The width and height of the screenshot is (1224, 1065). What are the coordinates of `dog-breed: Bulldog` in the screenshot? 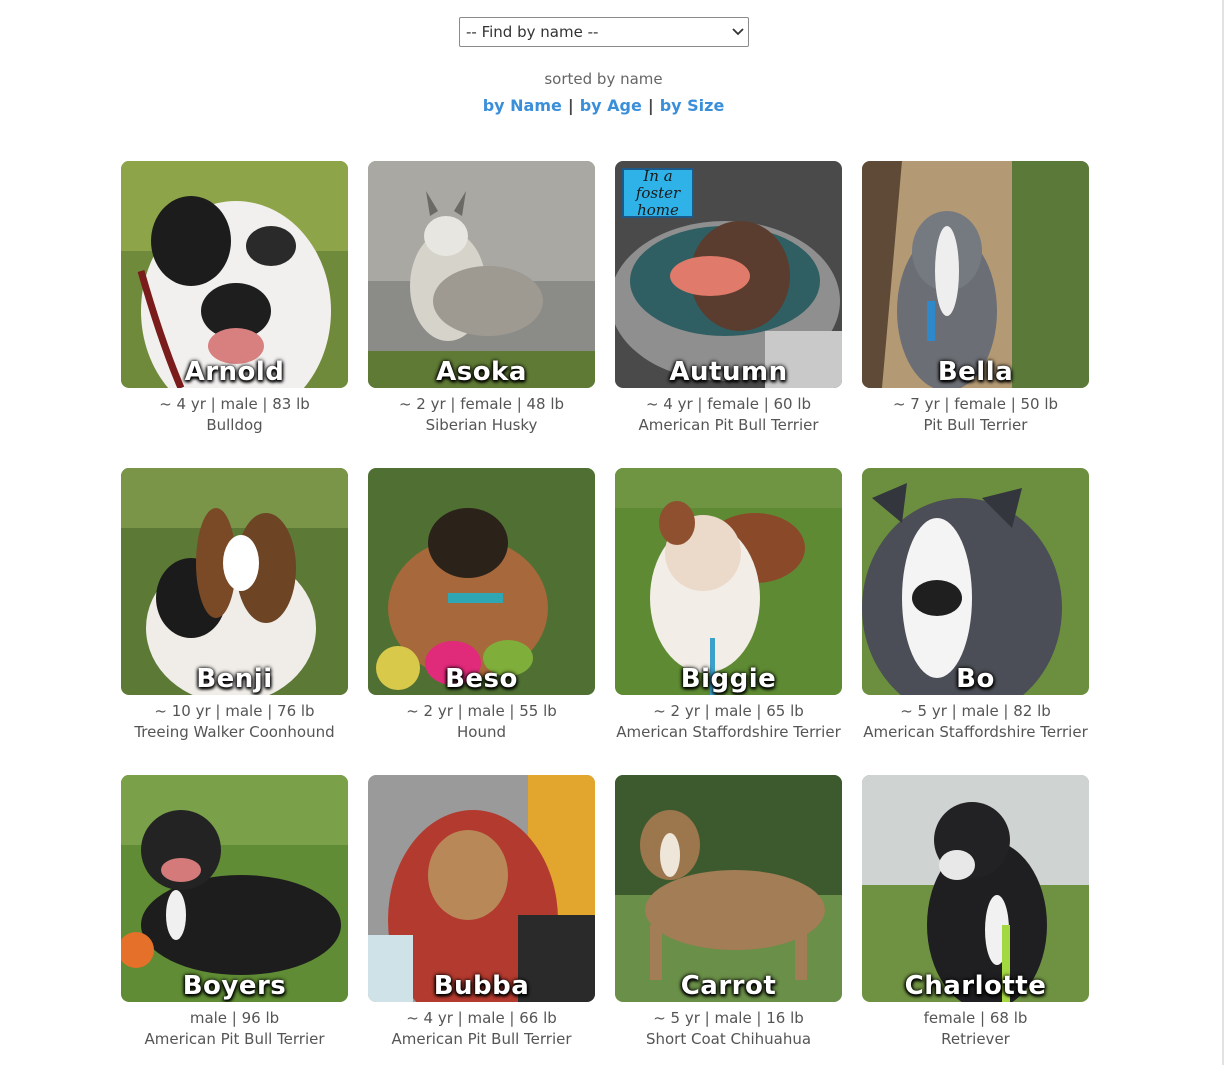 It's located at (234, 425).